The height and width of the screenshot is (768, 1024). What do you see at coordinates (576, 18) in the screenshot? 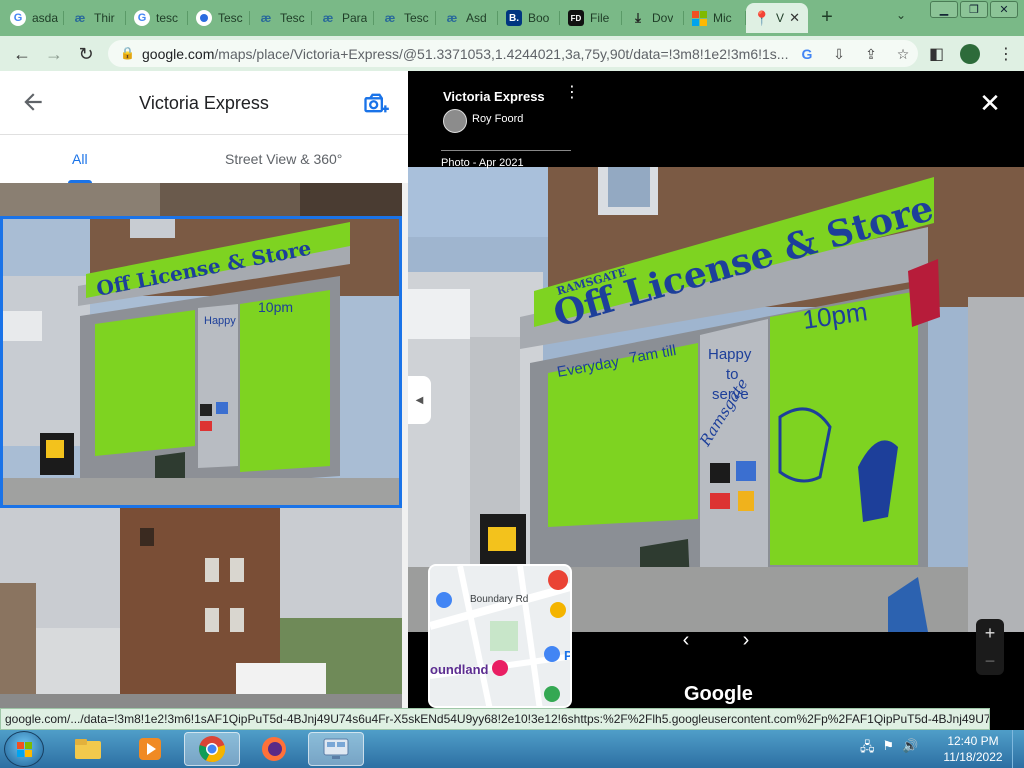
I see `fd-icon: FD` at bounding box center [576, 18].